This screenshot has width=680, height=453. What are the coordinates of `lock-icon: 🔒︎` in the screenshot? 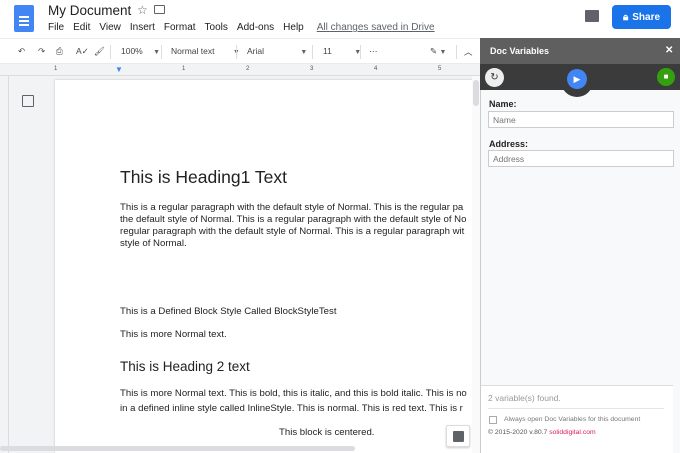 It's located at (625, 17).